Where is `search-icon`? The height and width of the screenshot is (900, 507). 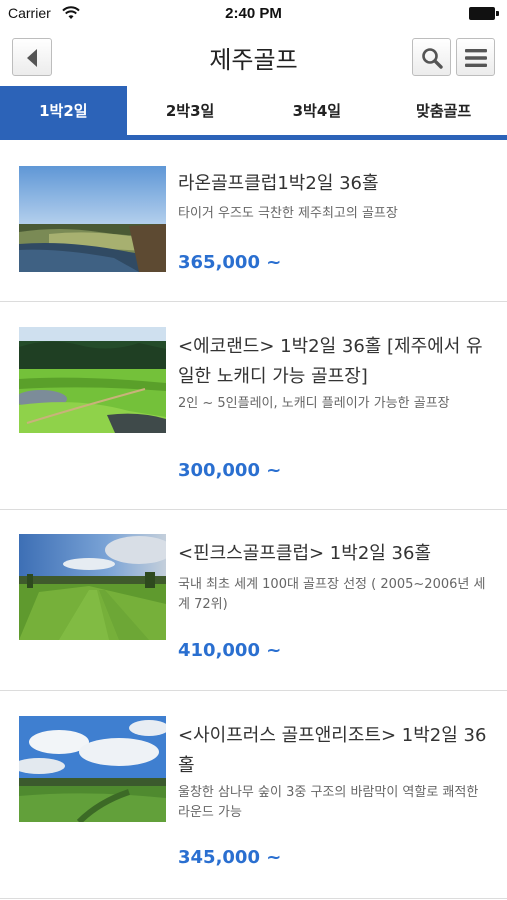 search-icon is located at coordinates (432, 58).